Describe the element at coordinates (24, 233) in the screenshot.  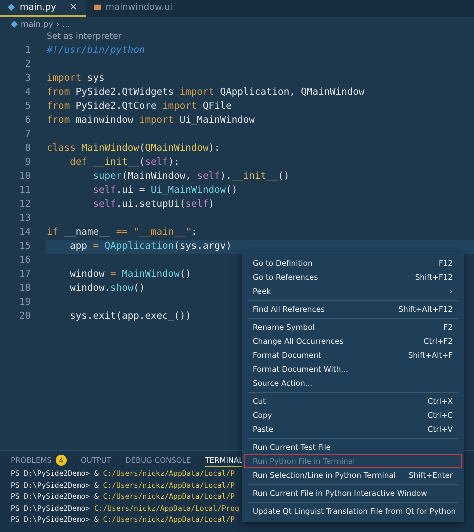
I see `line-number: 14` at that location.